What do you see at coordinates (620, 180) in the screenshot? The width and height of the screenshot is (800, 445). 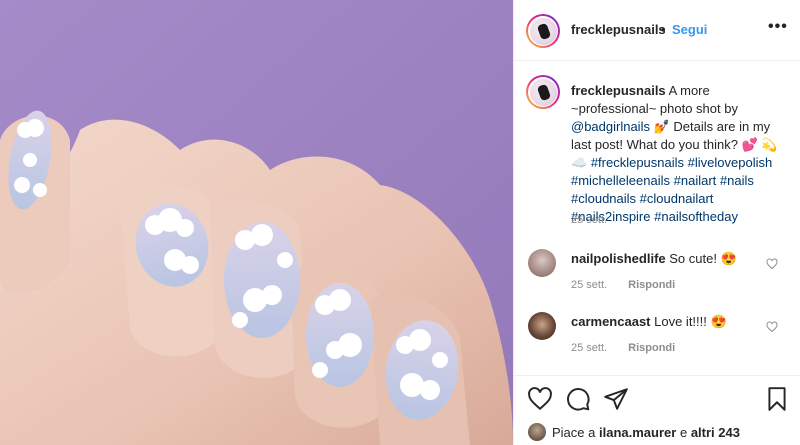 I see `caption-link: #michelleleenails` at bounding box center [620, 180].